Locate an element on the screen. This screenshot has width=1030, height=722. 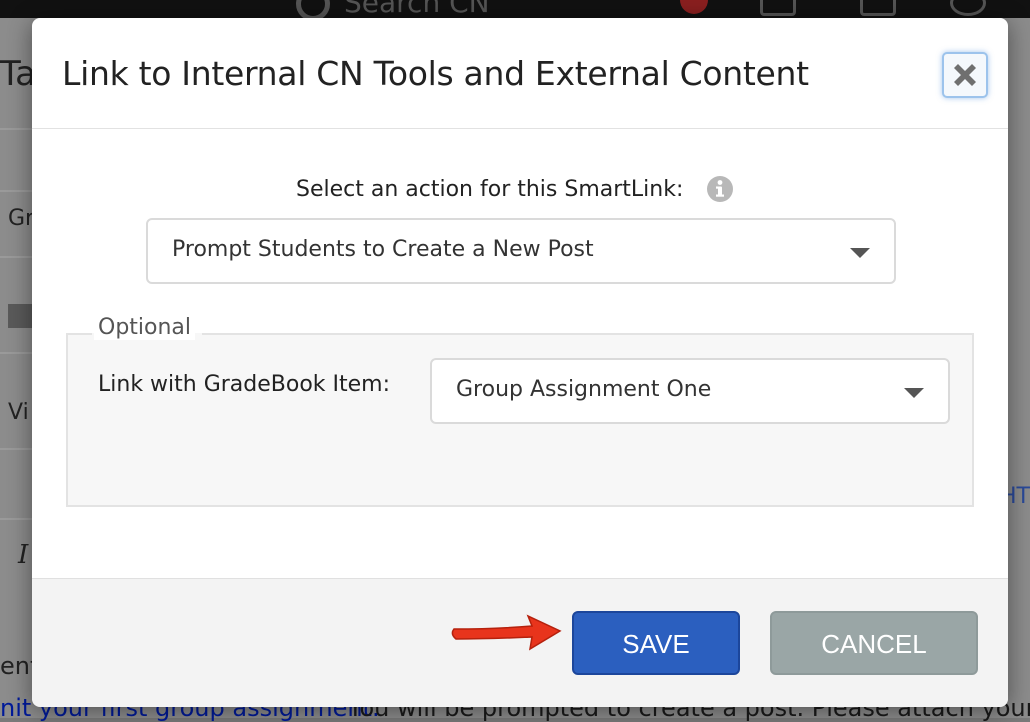
action-select-value: Prompt Students to Create a New Post is located at coordinates (383, 249).